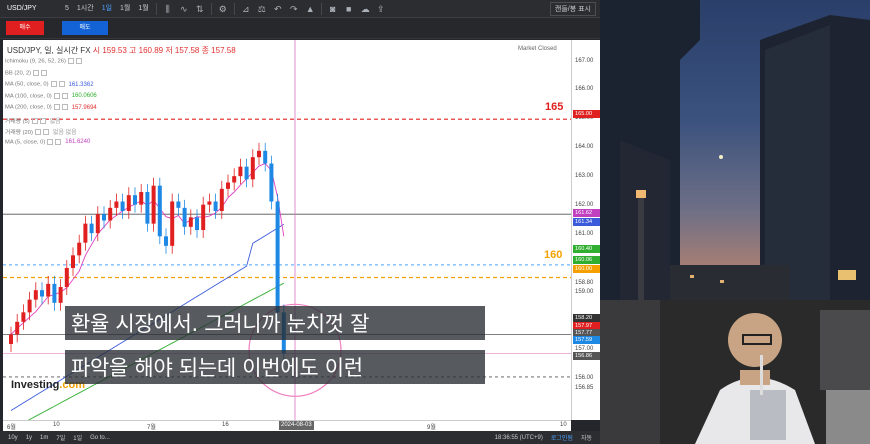 Image resolution: width=870 pixels, height=444 pixels. Describe the element at coordinates (18, 73) in the screenshot. I see `indicator-label: BB (20, 2)` at that location.